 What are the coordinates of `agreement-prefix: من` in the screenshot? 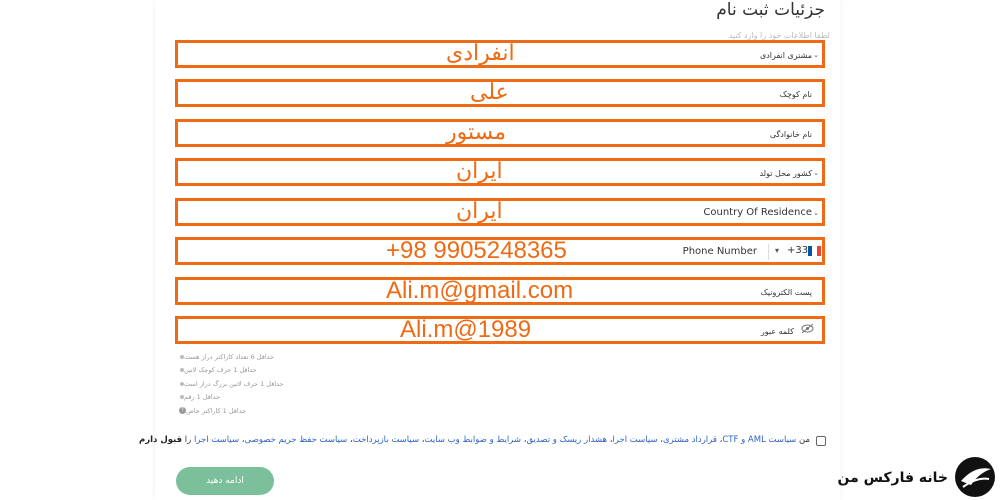 It's located at (804, 440).